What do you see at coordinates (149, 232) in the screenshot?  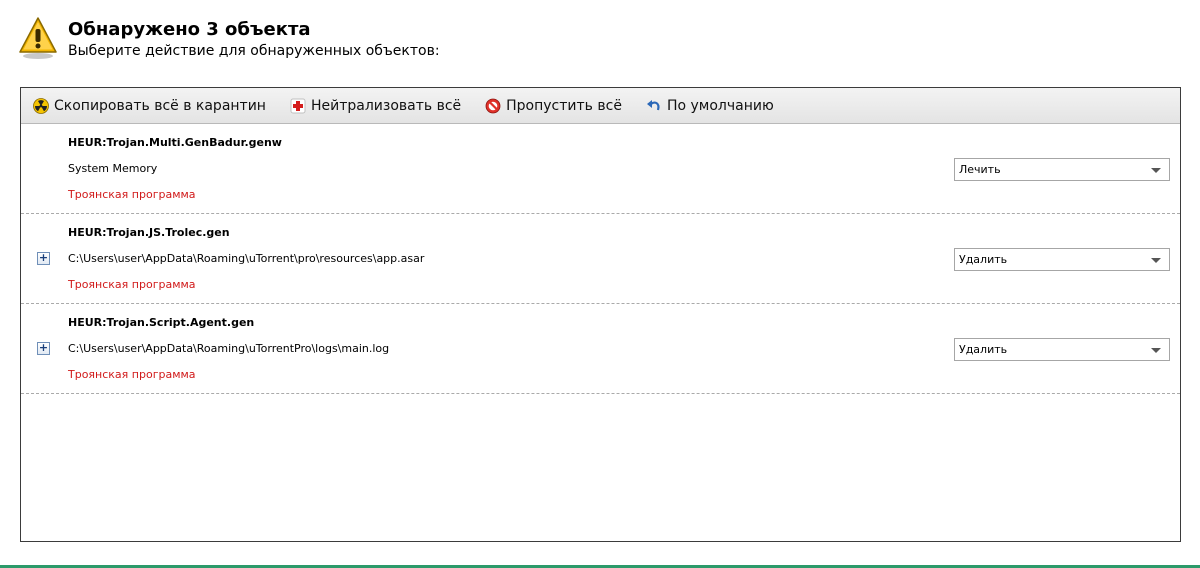 I see `threat-name: HEUR:Trojan.JS.Trolec.gen` at bounding box center [149, 232].